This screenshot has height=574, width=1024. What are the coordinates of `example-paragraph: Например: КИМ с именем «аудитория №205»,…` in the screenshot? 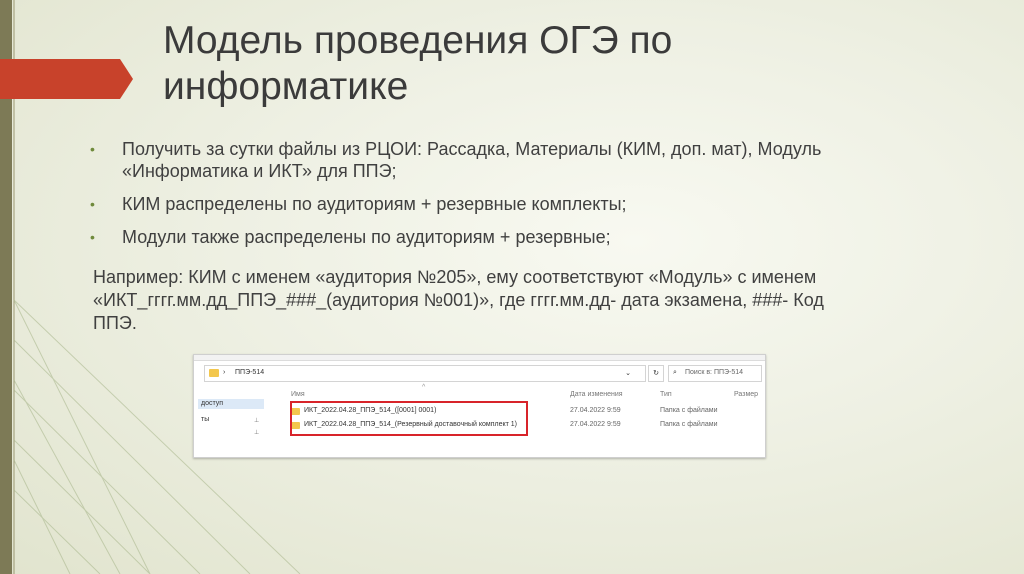 It's located at (533, 300).